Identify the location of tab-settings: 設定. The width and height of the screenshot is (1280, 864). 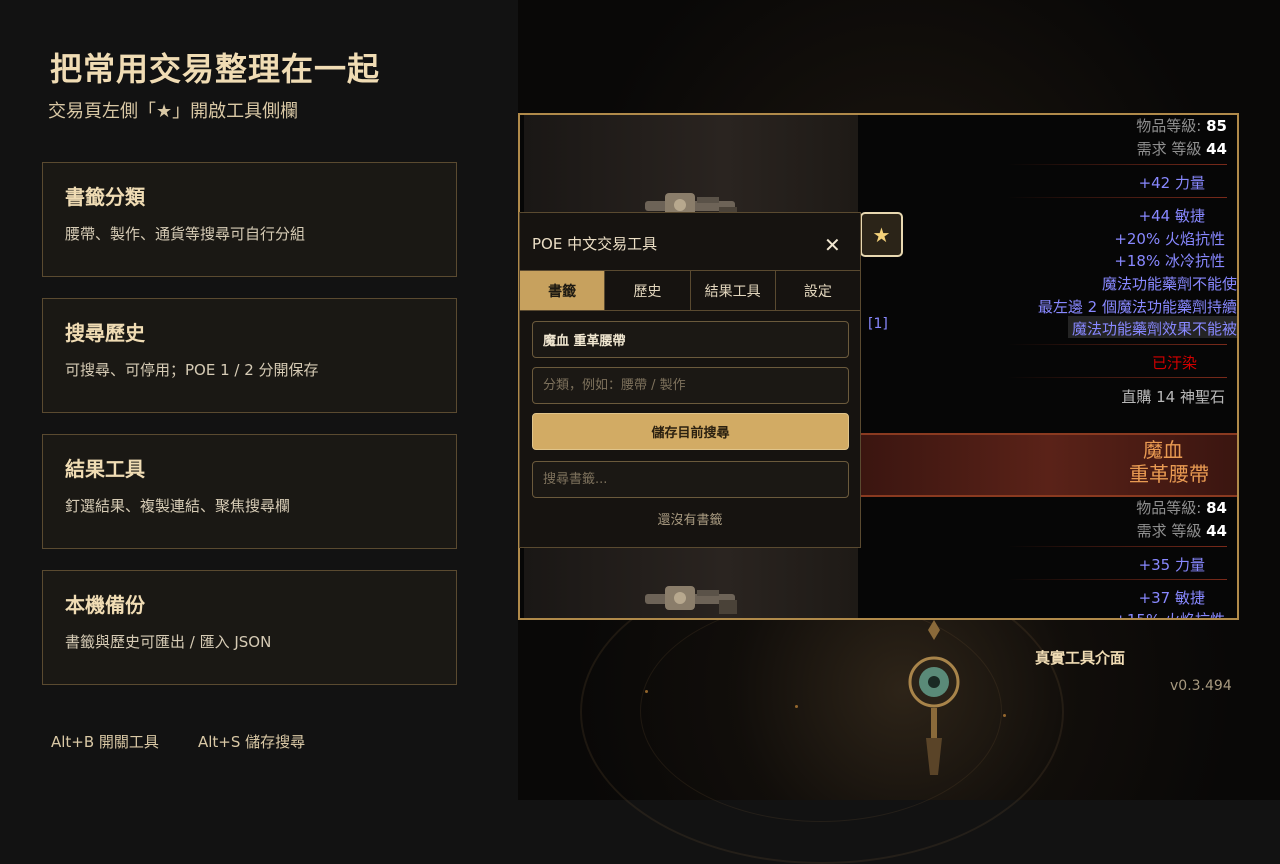
(818, 290).